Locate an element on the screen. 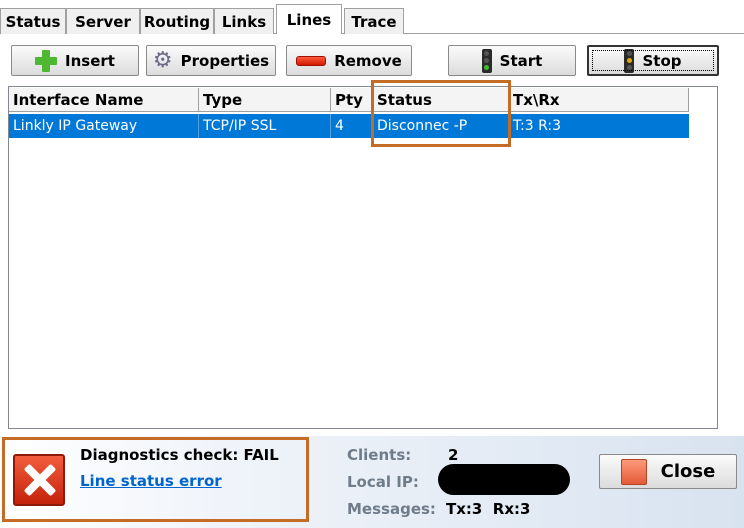 This screenshot has height=528, width=744. messages-value: Tx:3 Rx:3 is located at coordinates (488, 509).